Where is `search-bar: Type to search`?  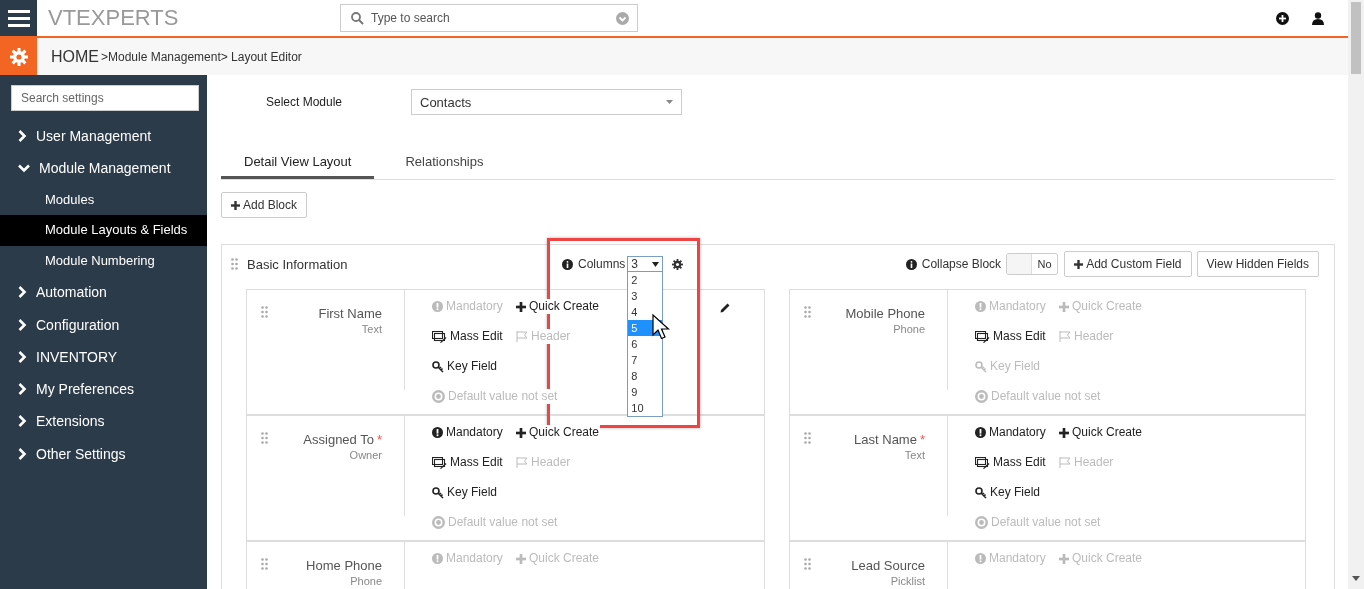 search-bar: Type to search is located at coordinates (489, 18).